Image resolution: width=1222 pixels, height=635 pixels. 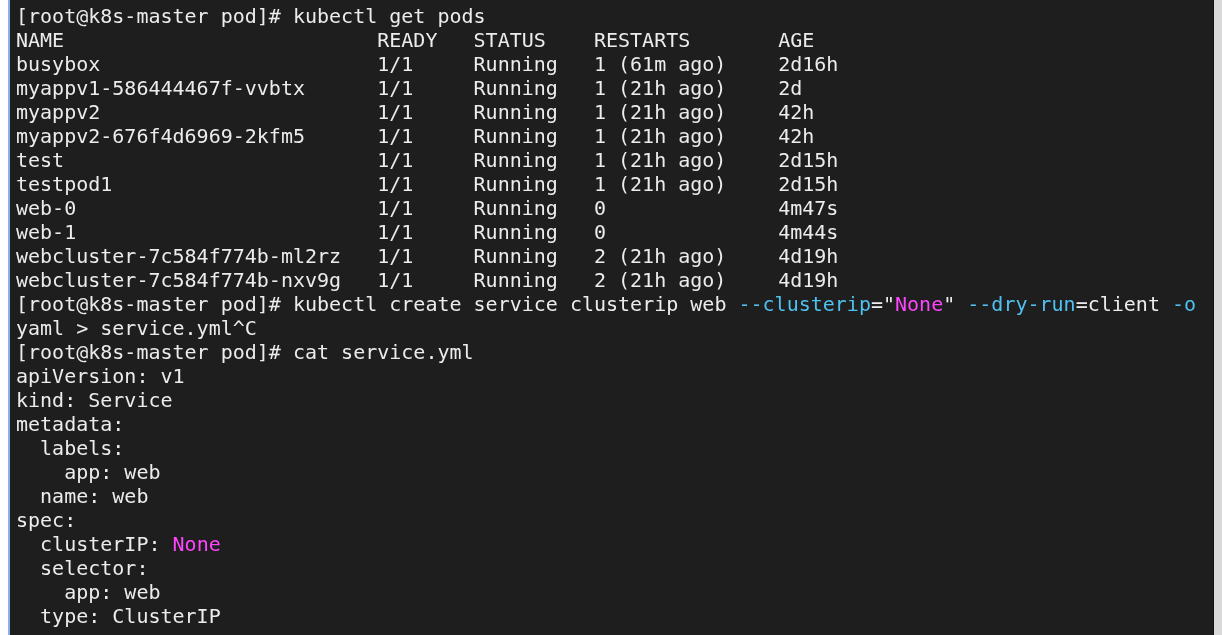 What do you see at coordinates (245, 352) in the screenshot?
I see `command-line: [root@k8s-master pod]# cat service.yml` at bounding box center [245, 352].